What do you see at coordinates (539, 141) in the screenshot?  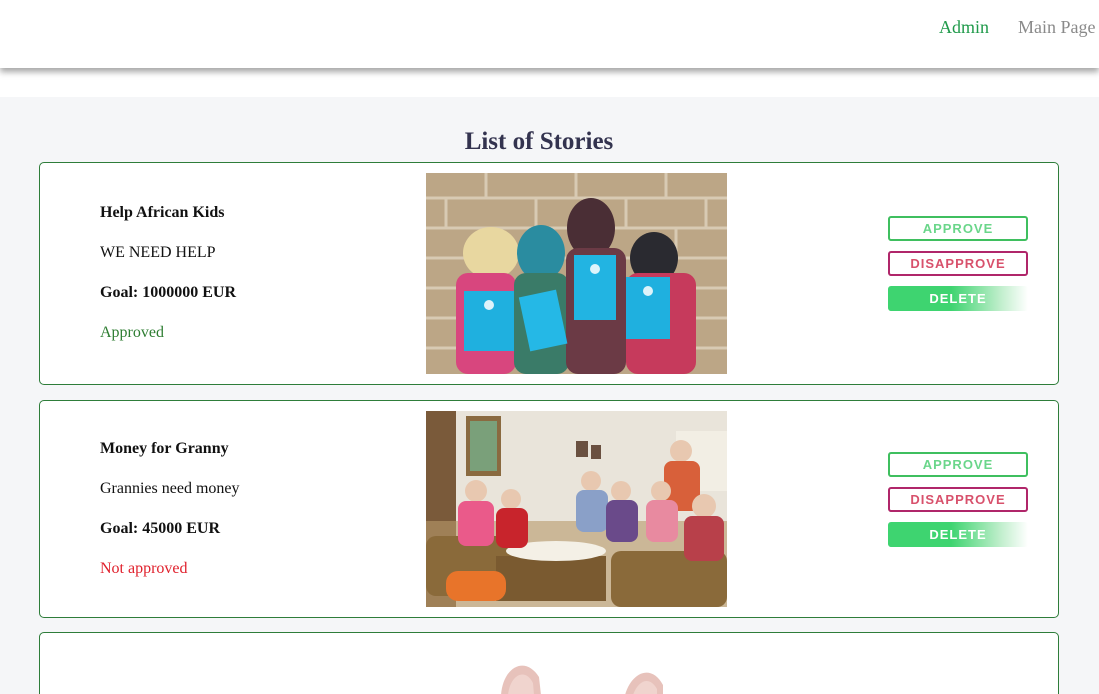 I see `page-title: List of Stories` at bounding box center [539, 141].